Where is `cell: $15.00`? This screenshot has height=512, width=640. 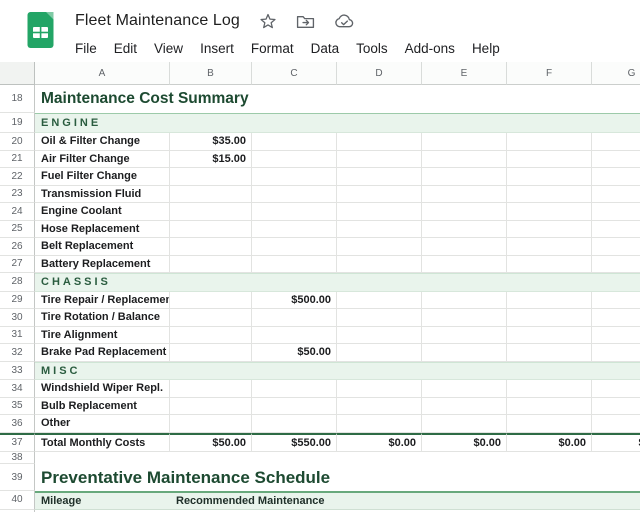 cell: $15.00 is located at coordinates (211, 159).